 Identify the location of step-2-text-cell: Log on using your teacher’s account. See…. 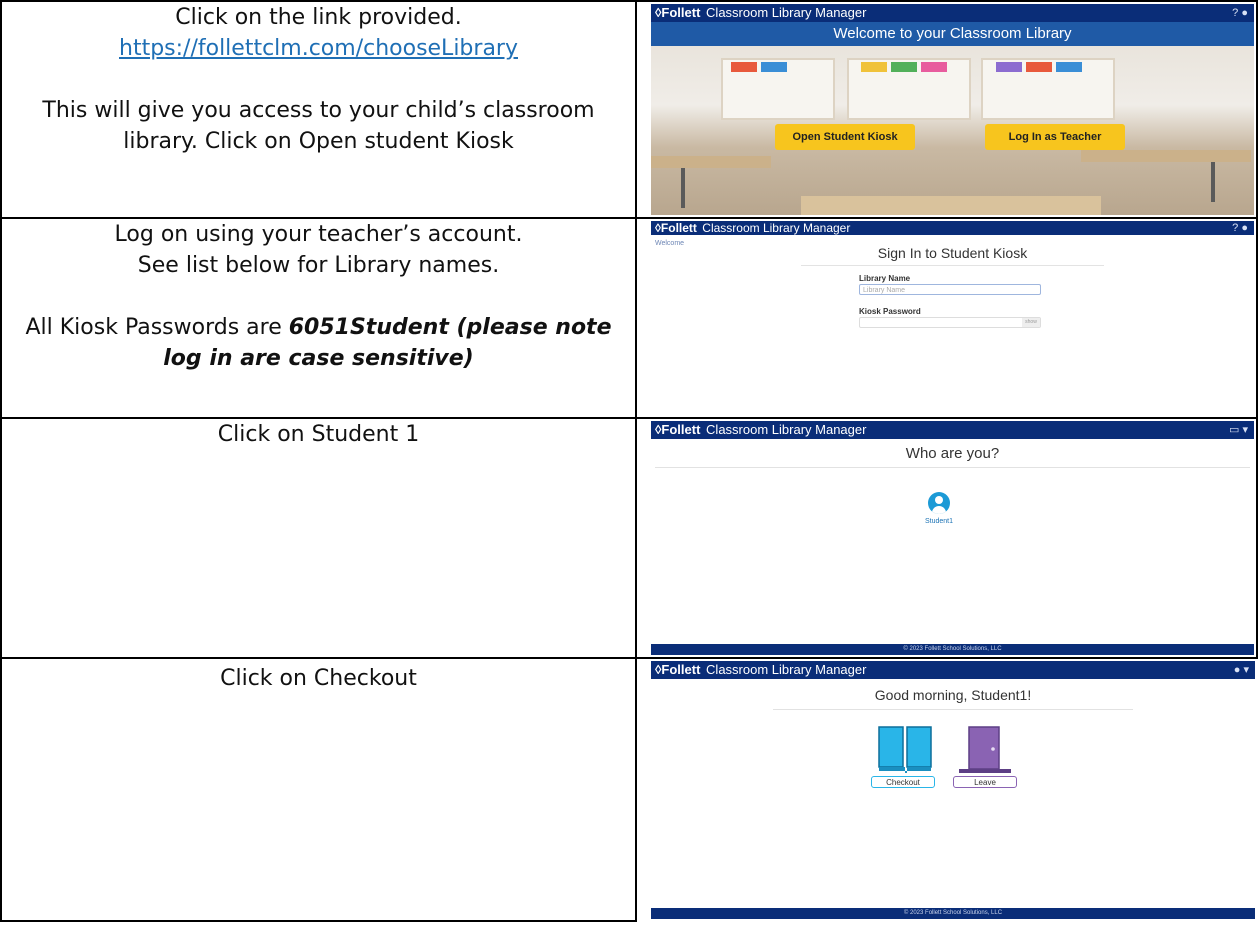
(318, 318).